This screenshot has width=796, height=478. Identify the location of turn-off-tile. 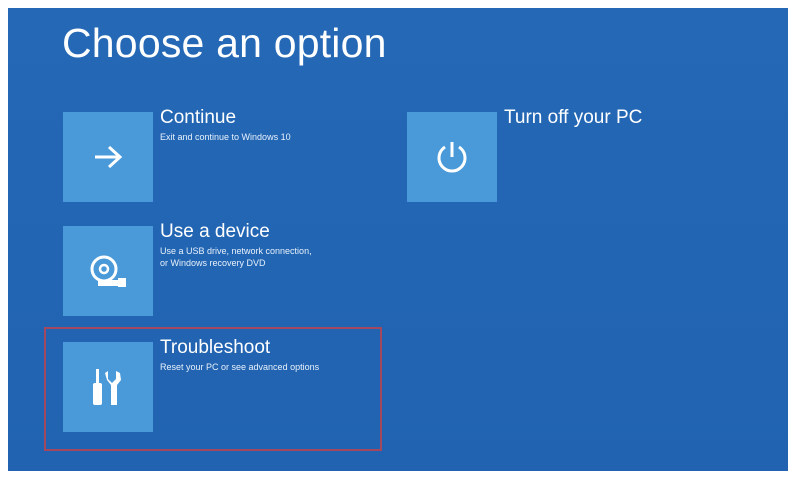
(452, 157).